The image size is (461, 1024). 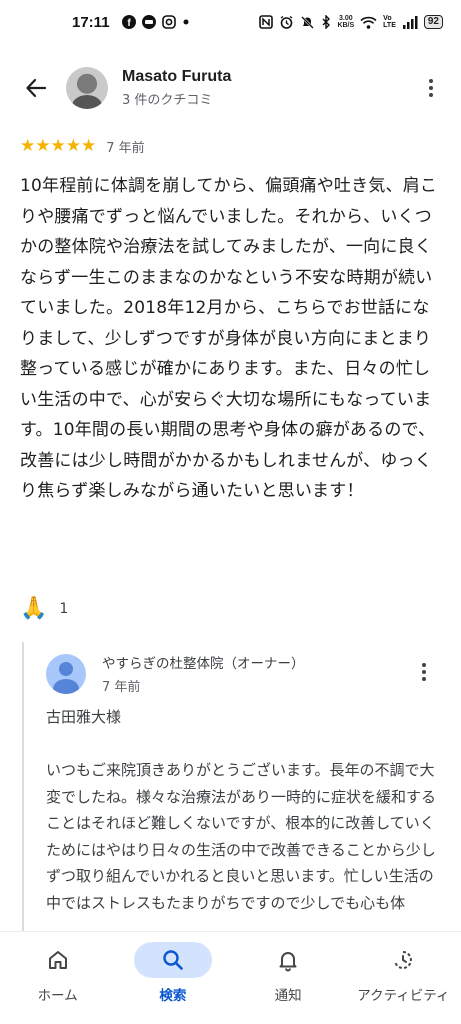 What do you see at coordinates (58, 146) in the screenshot?
I see `star-rating: ★★★★★` at bounding box center [58, 146].